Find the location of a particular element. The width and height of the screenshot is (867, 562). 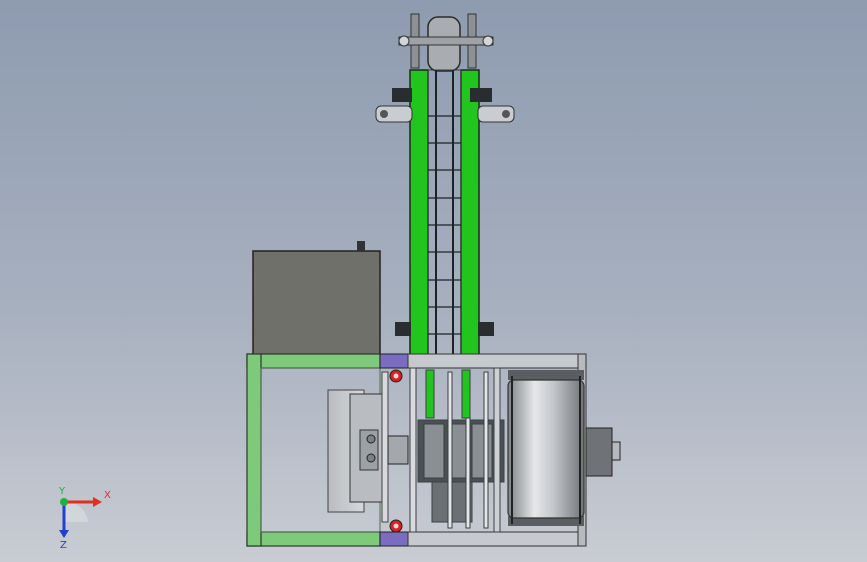

x-axis-label: X is located at coordinates (107, 495).